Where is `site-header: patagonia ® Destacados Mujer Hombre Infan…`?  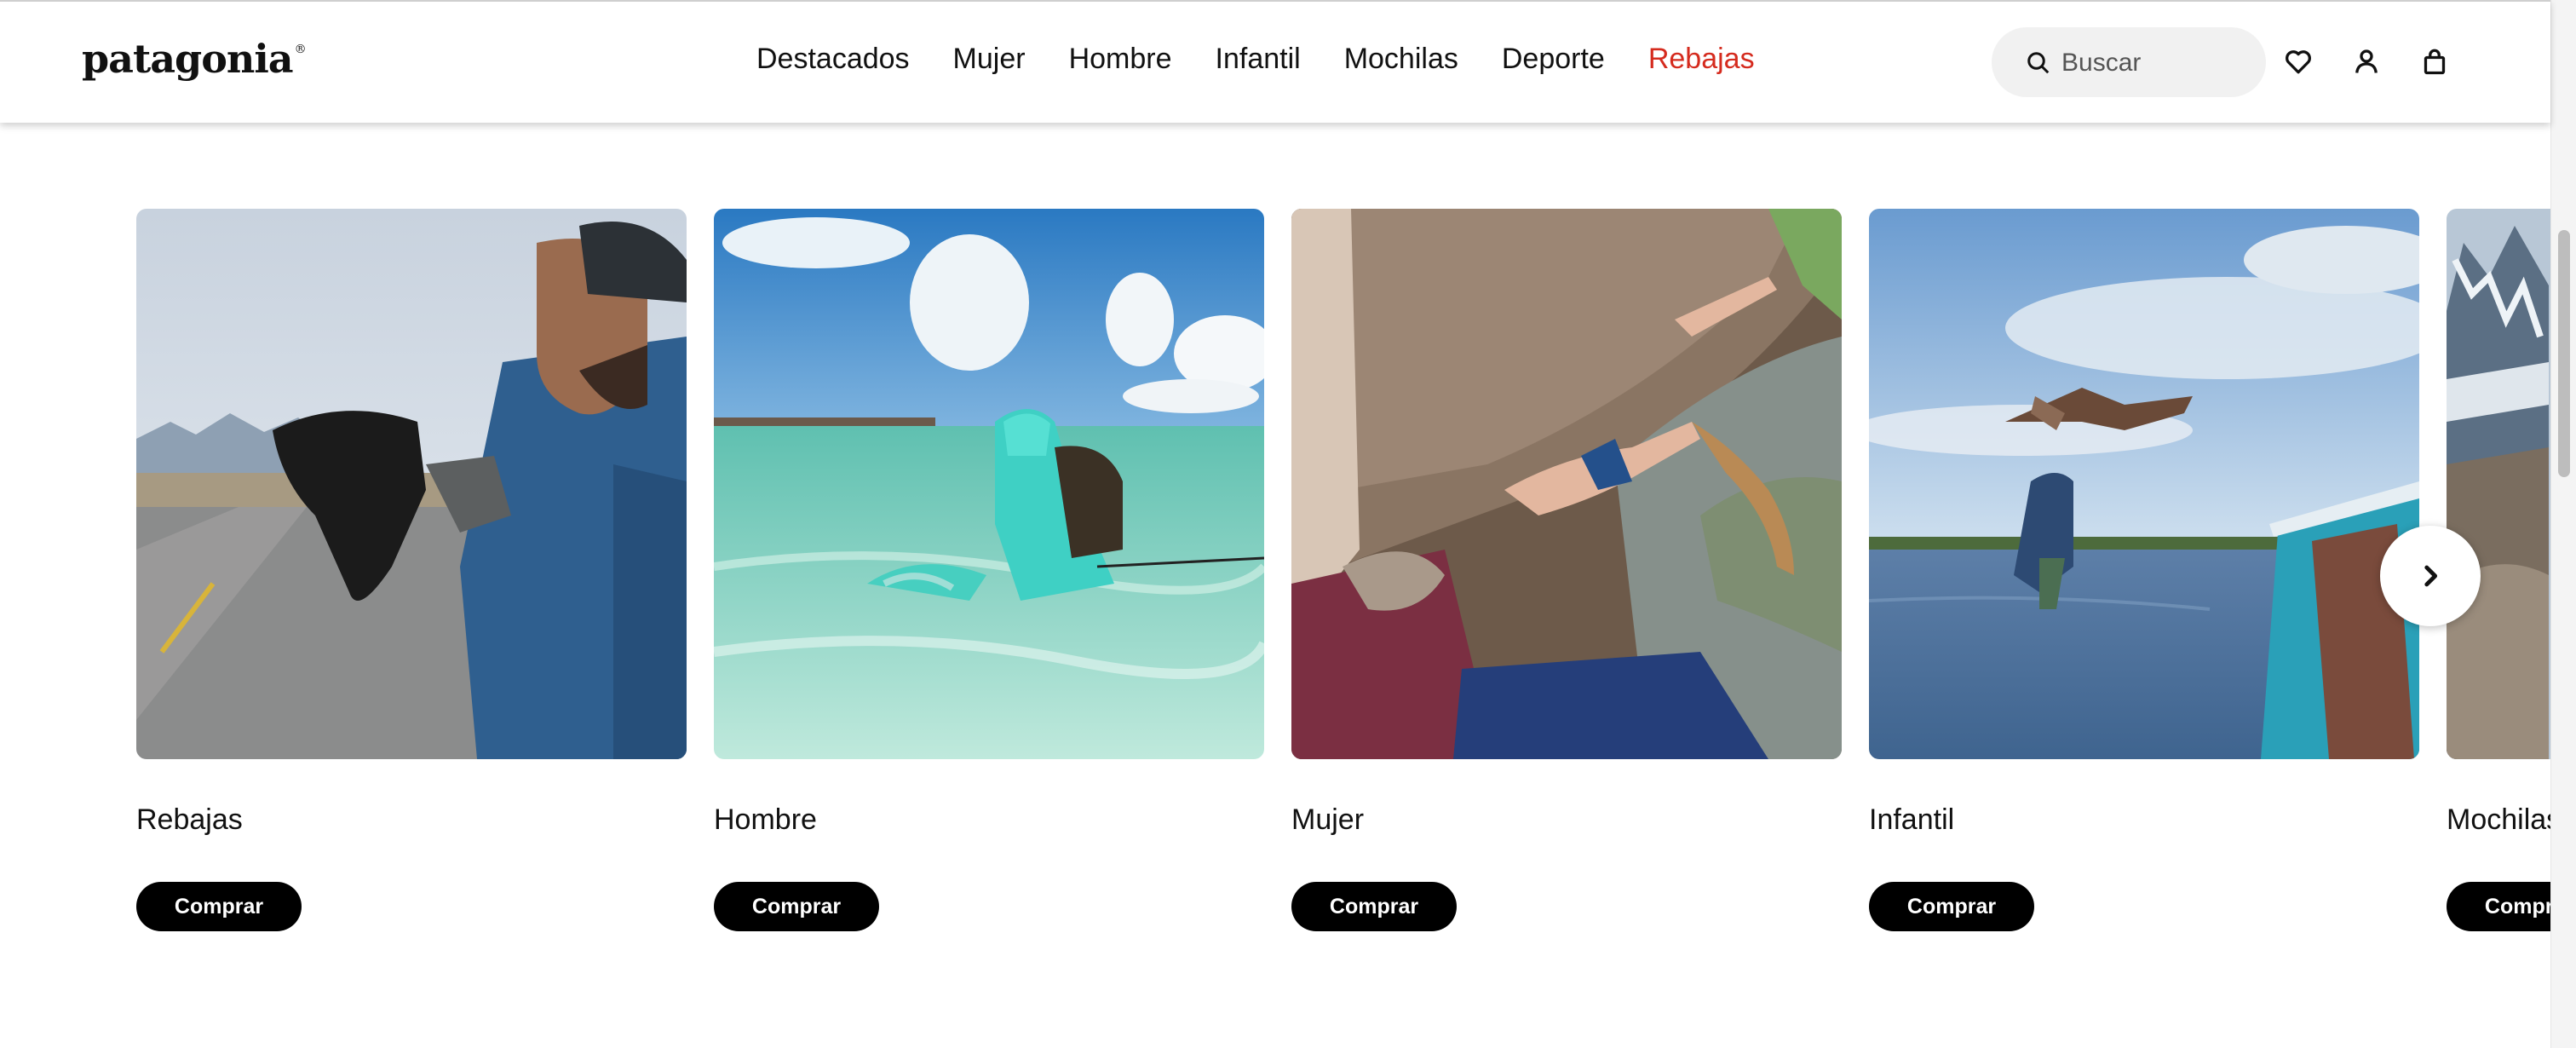
site-header: patagonia ® Destacados Mujer Hombre Infan… is located at coordinates (1275, 62).